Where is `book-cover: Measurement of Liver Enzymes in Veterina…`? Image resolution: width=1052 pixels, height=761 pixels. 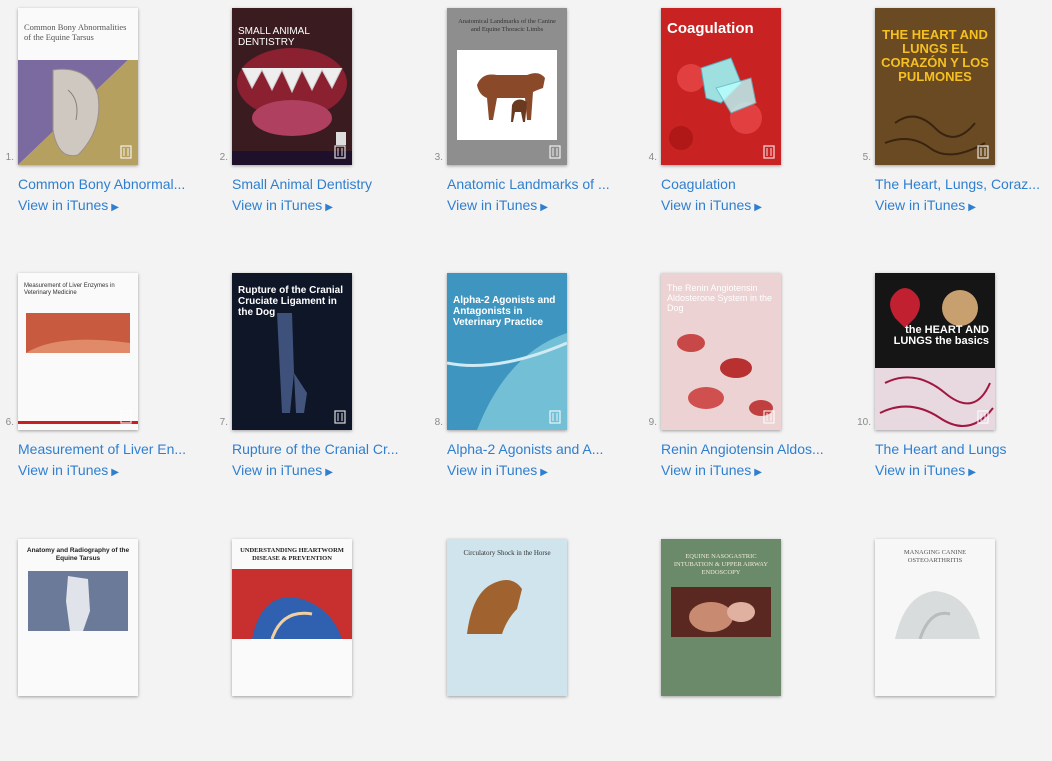 book-cover: Measurement of Liver Enzymes in Veterina… is located at coordinates (78, 351).